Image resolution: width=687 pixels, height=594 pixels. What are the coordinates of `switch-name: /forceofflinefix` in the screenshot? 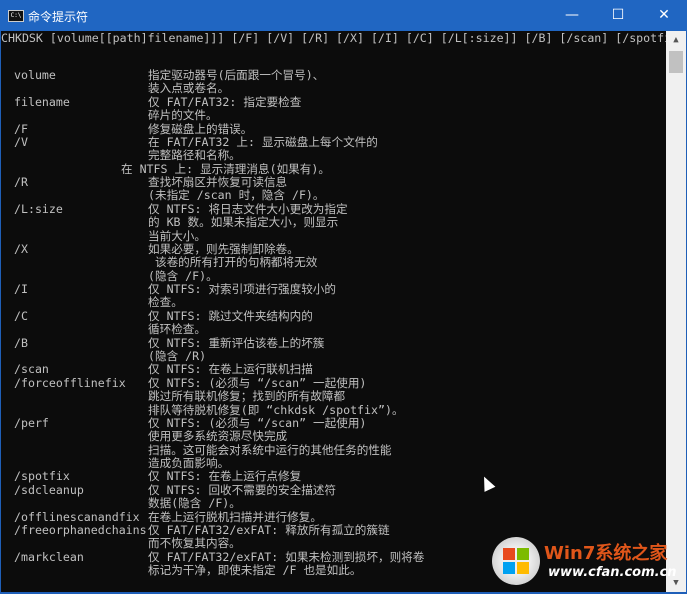 It's located at (70, 382).